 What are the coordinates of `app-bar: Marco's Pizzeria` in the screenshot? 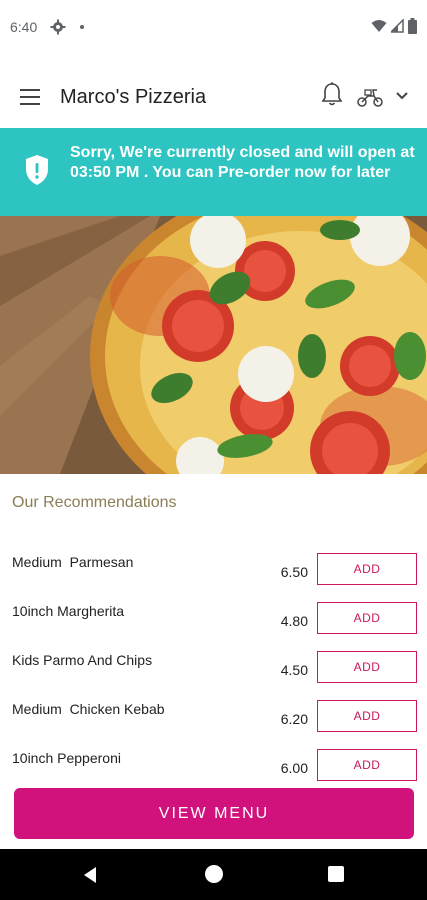 It's located at (213, 97).